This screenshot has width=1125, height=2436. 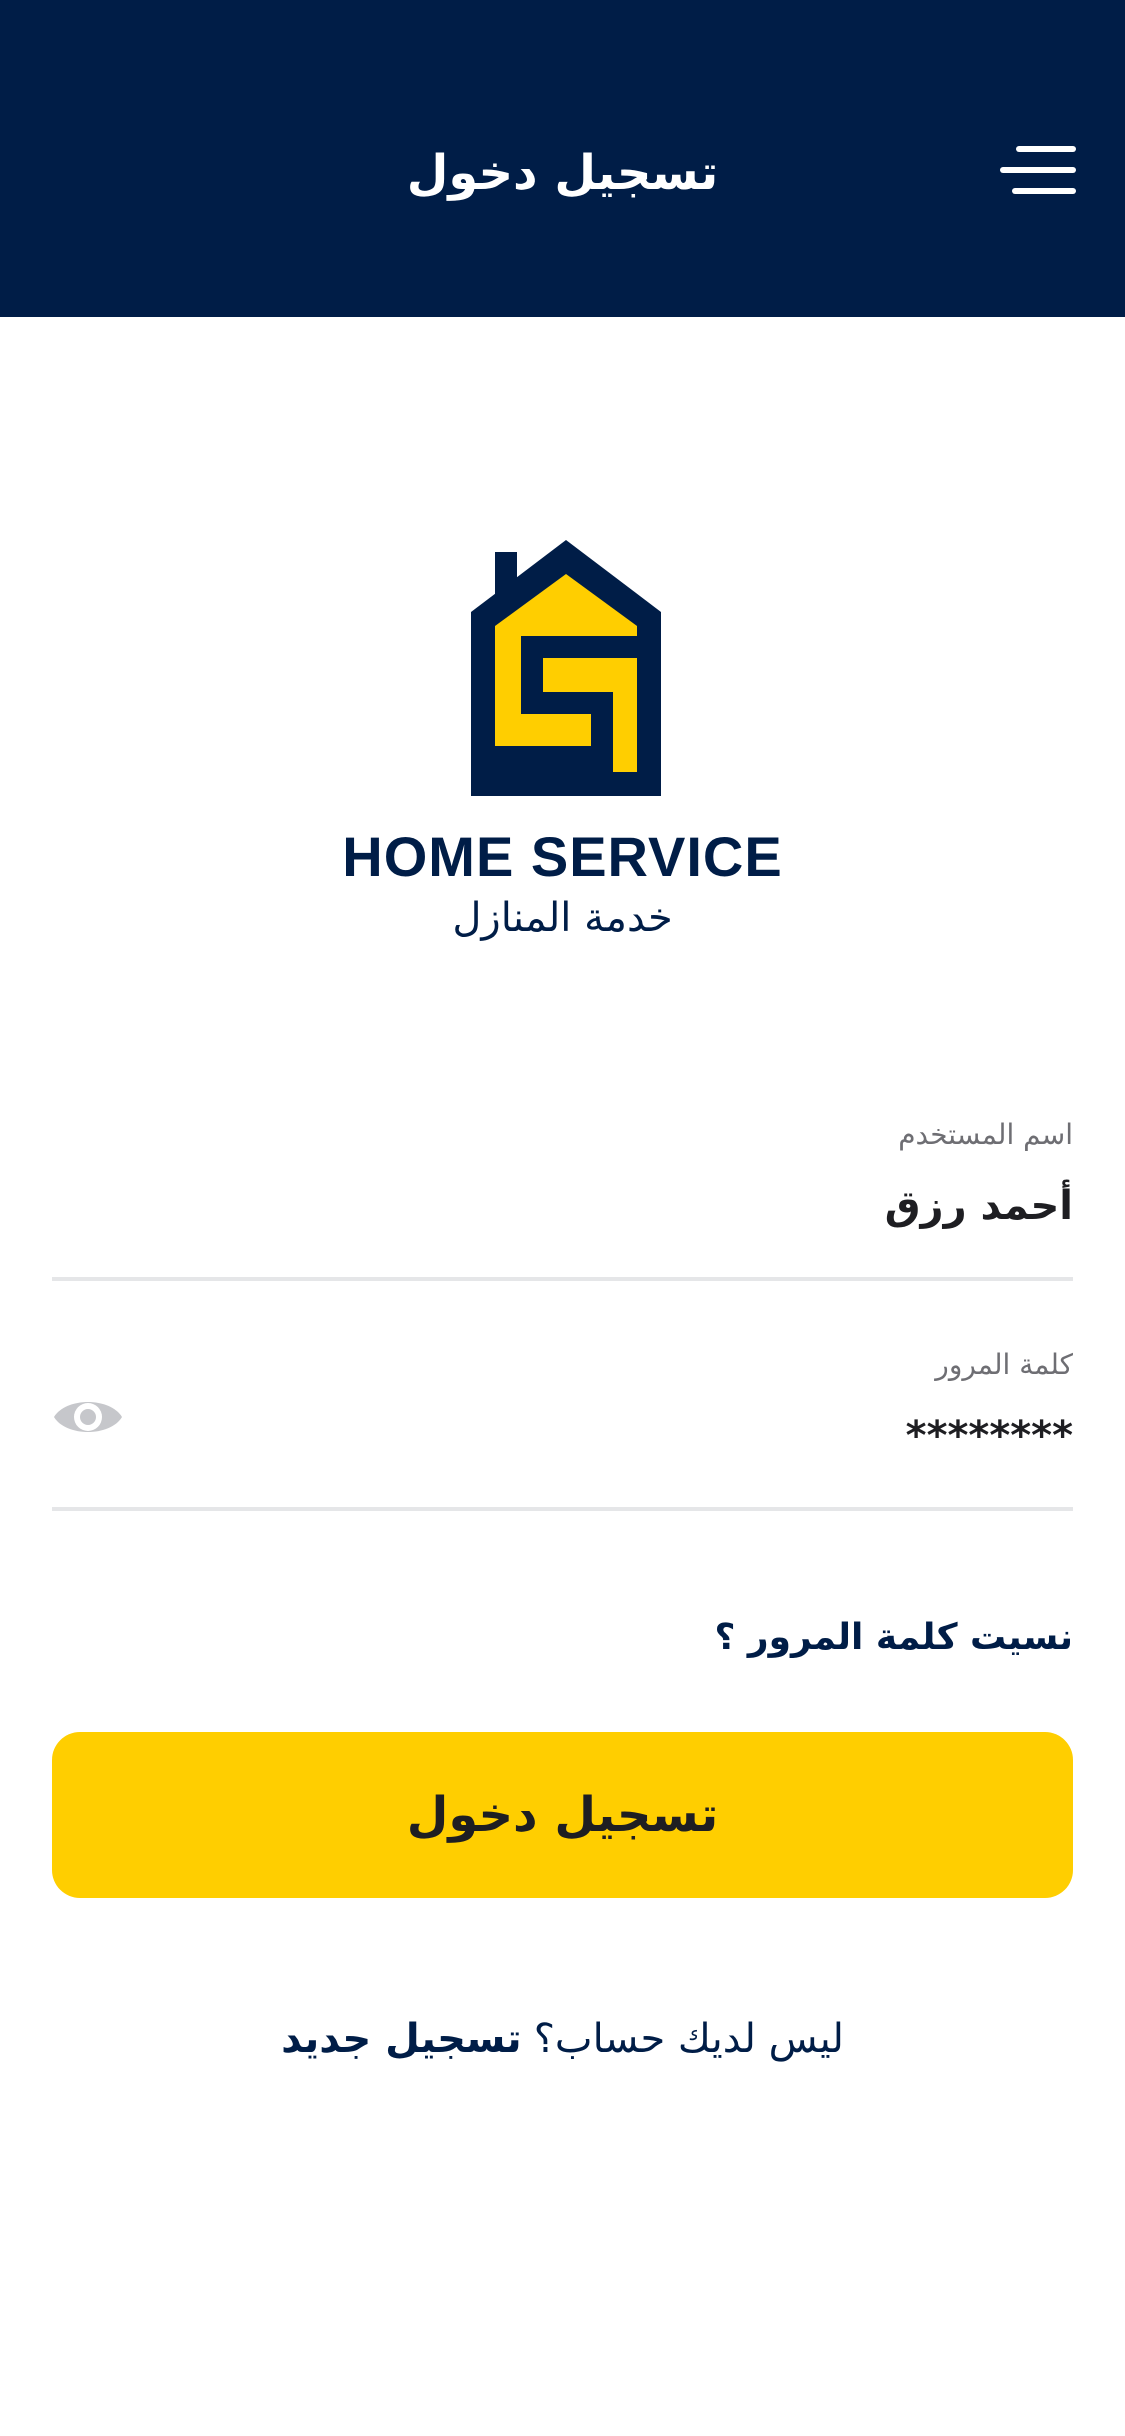 I want to click on register-prompt: ليس لديك حساب؟تسجيل جديد, so click(x=562, y=2039).